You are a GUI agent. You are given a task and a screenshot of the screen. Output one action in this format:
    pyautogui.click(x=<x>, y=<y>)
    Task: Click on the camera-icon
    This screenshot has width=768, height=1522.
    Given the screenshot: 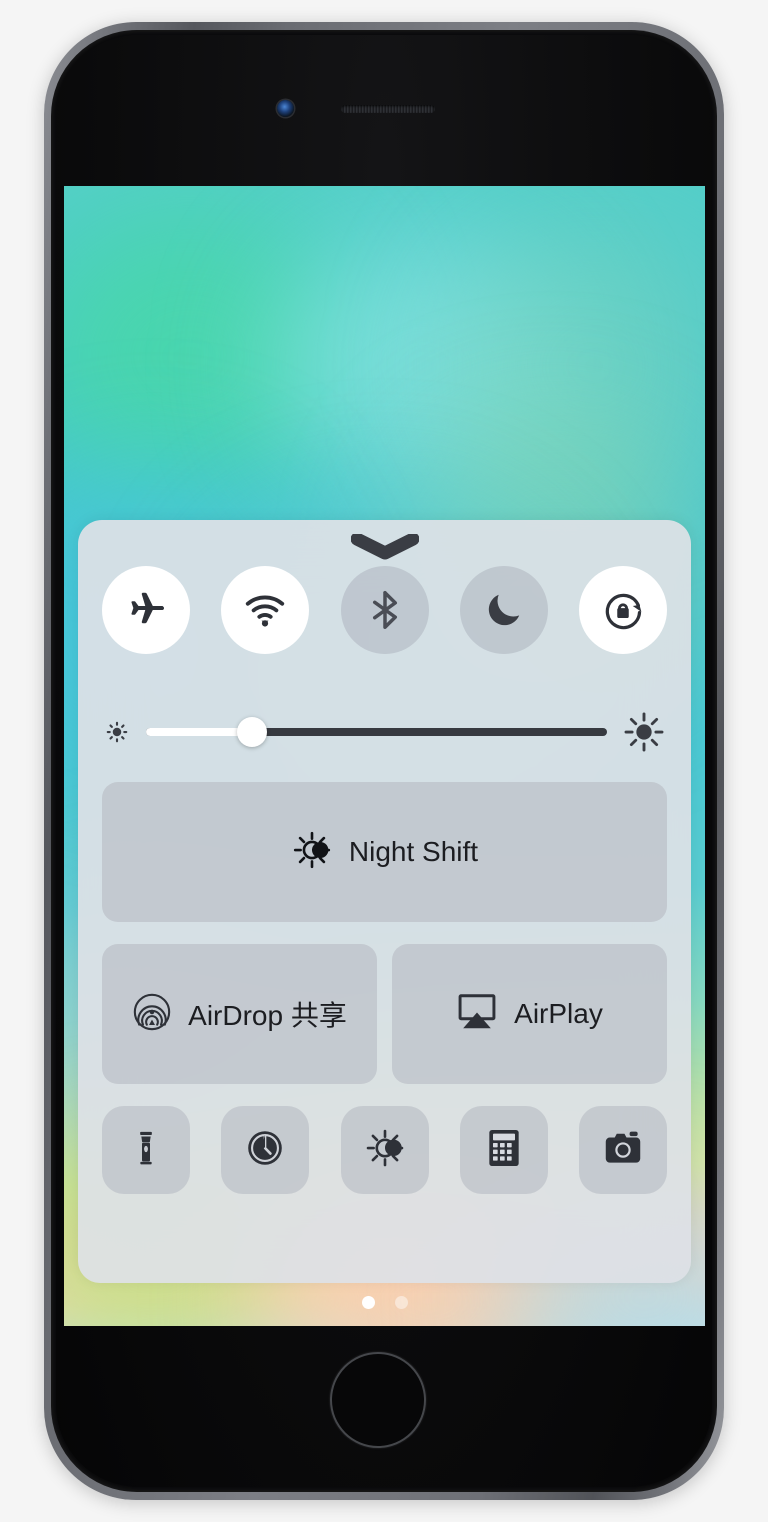 What is the action you would take?
    pyautogui.click(x=623, y=1150)
    